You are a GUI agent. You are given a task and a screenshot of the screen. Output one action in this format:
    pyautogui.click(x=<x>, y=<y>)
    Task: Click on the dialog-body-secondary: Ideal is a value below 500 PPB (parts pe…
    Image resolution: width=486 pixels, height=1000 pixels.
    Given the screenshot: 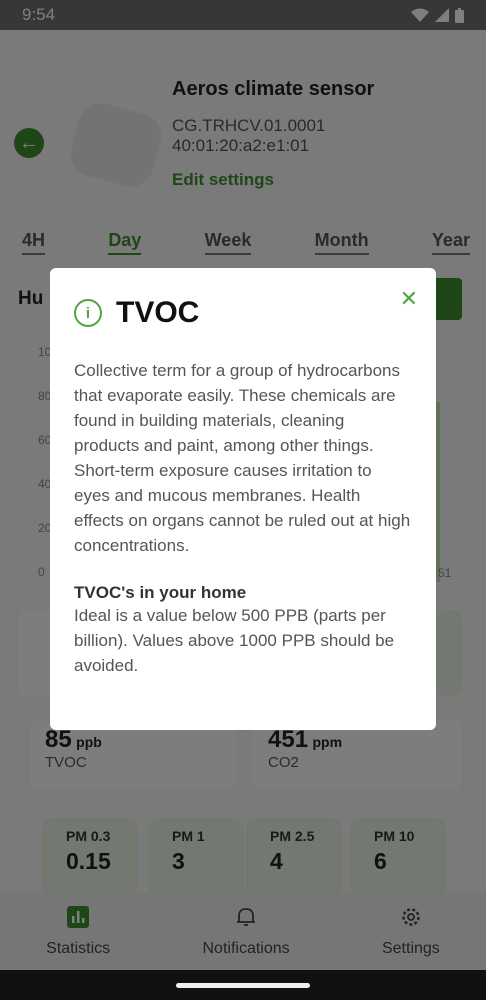 What is the action you would take?
    pyautogui.click(x=234, y=640)
    